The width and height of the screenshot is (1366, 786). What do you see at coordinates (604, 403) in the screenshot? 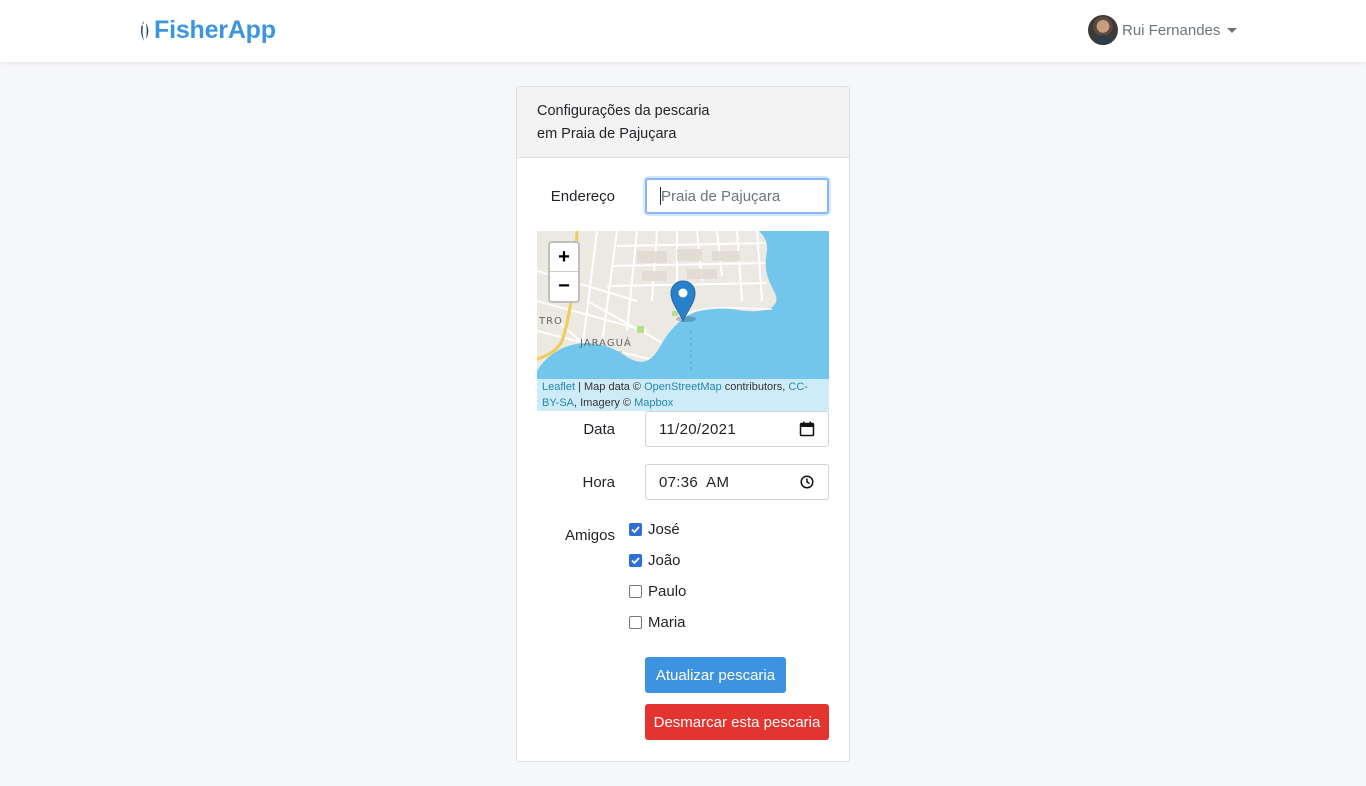
I see `attribution-imagery: , Imagery ©` at bounding box center [604, 403].